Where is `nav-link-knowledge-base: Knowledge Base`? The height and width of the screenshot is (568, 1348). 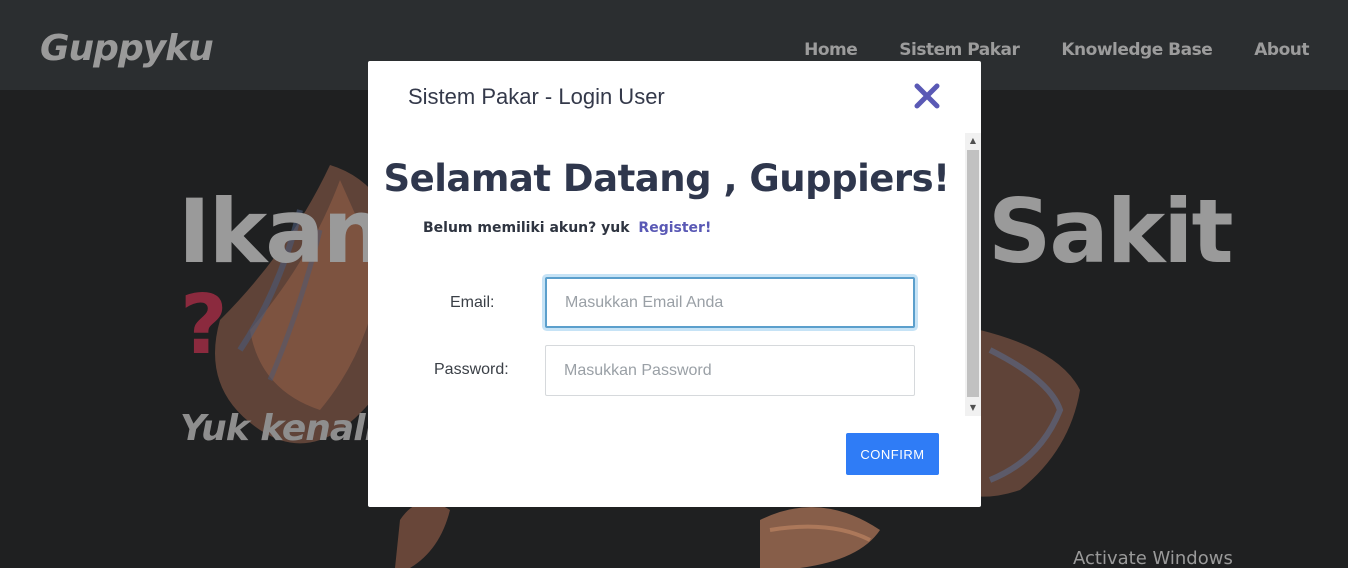 nav-link-knowledge-base: Knowledge Base is located at coordinates (1136, 50).